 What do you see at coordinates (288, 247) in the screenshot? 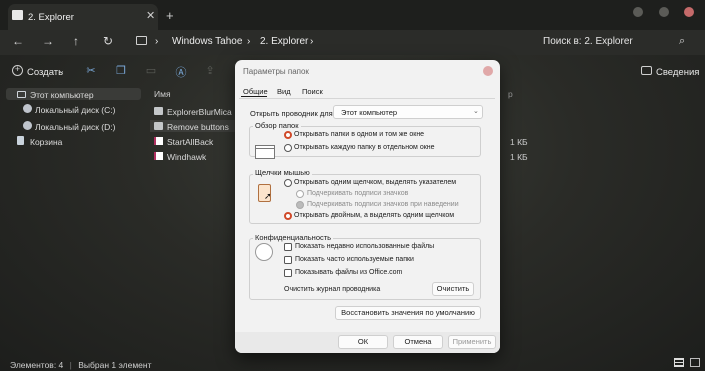
I see `checkbox-recent-files` at bounding box center [288, 247].